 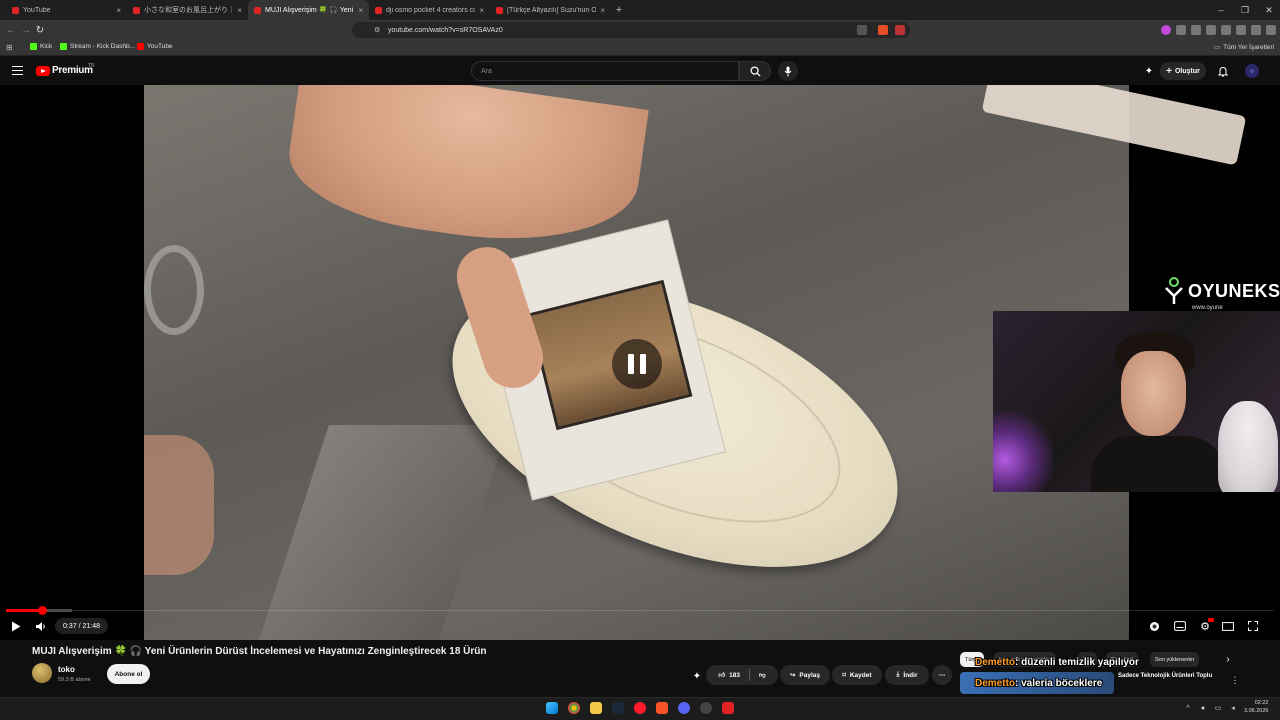 What do you see at coordinates (1211, 30) in the screenshot?
I see `sidebar-icon` at bounding box center [1211, 30].